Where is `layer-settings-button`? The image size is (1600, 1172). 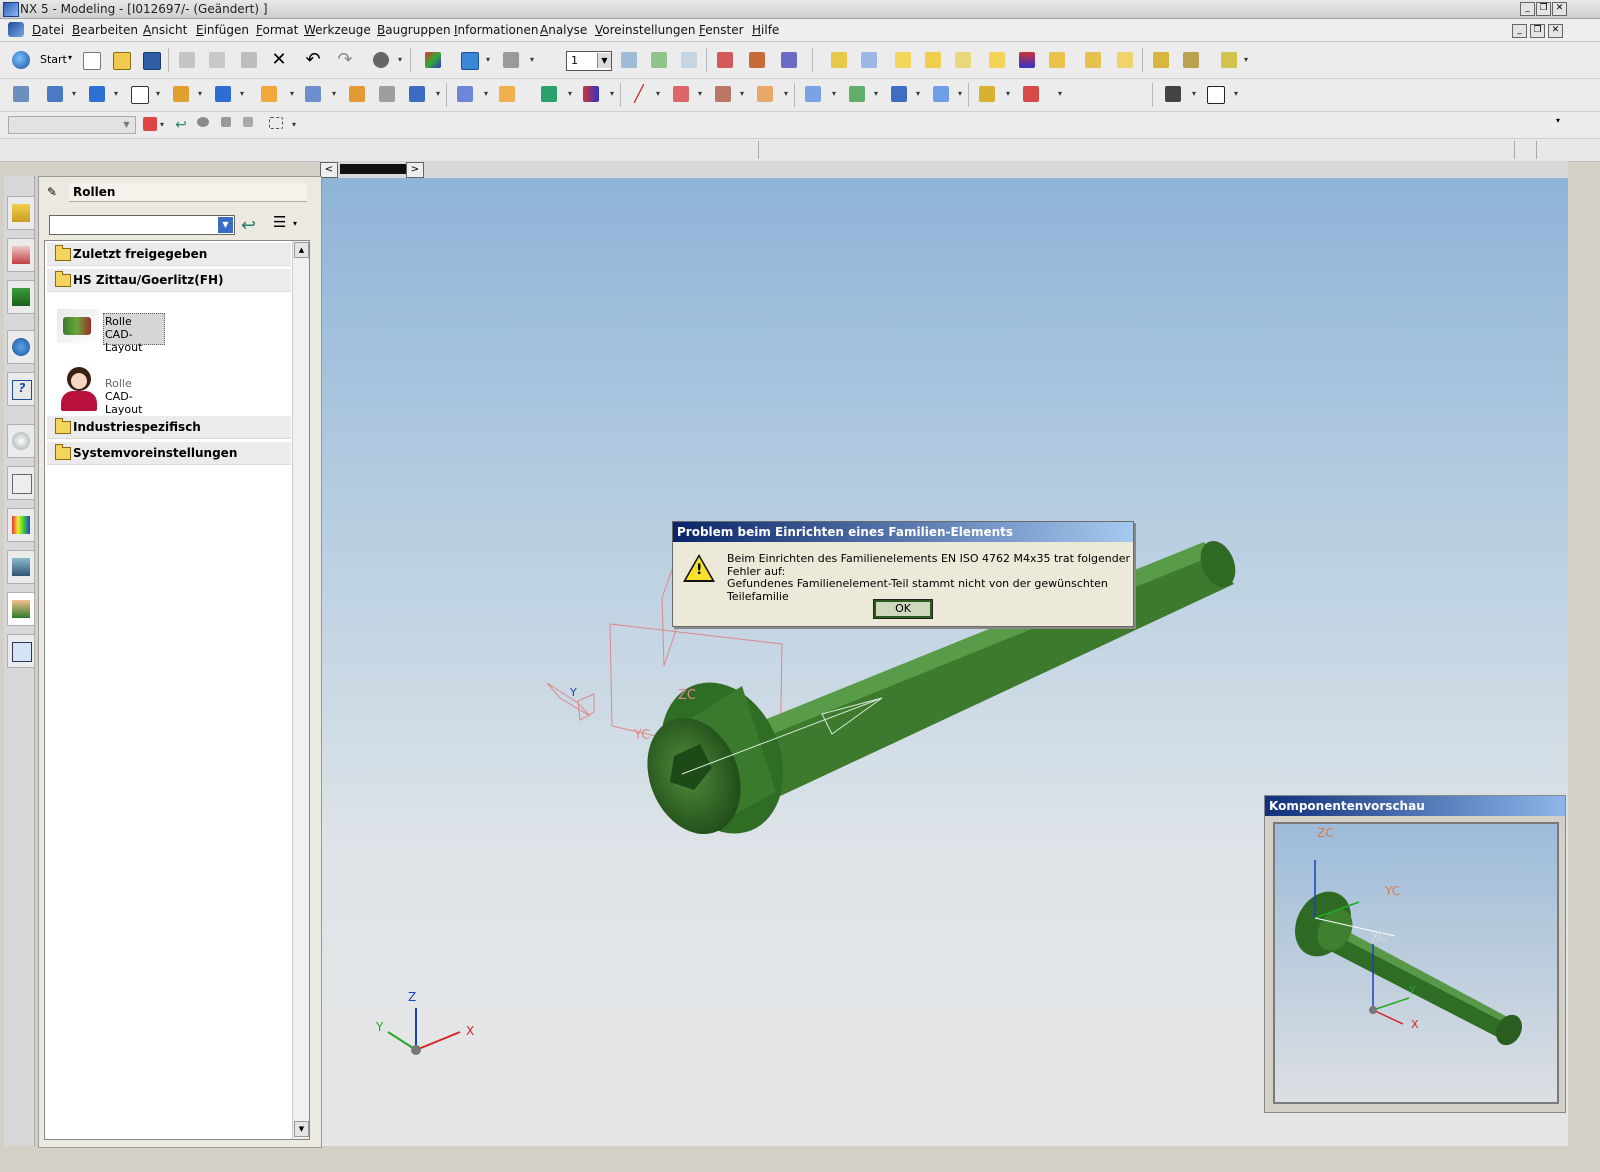 layer-settings-button is located at coordinates (629, 60).